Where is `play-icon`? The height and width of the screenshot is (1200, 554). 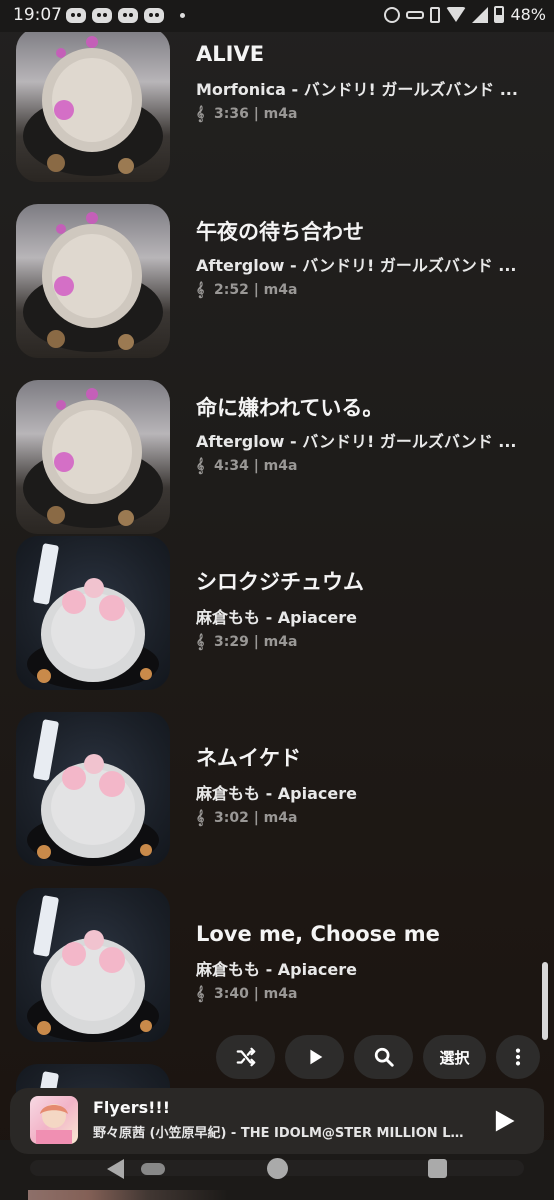
play-icon is located at coordinates (315, 1057).